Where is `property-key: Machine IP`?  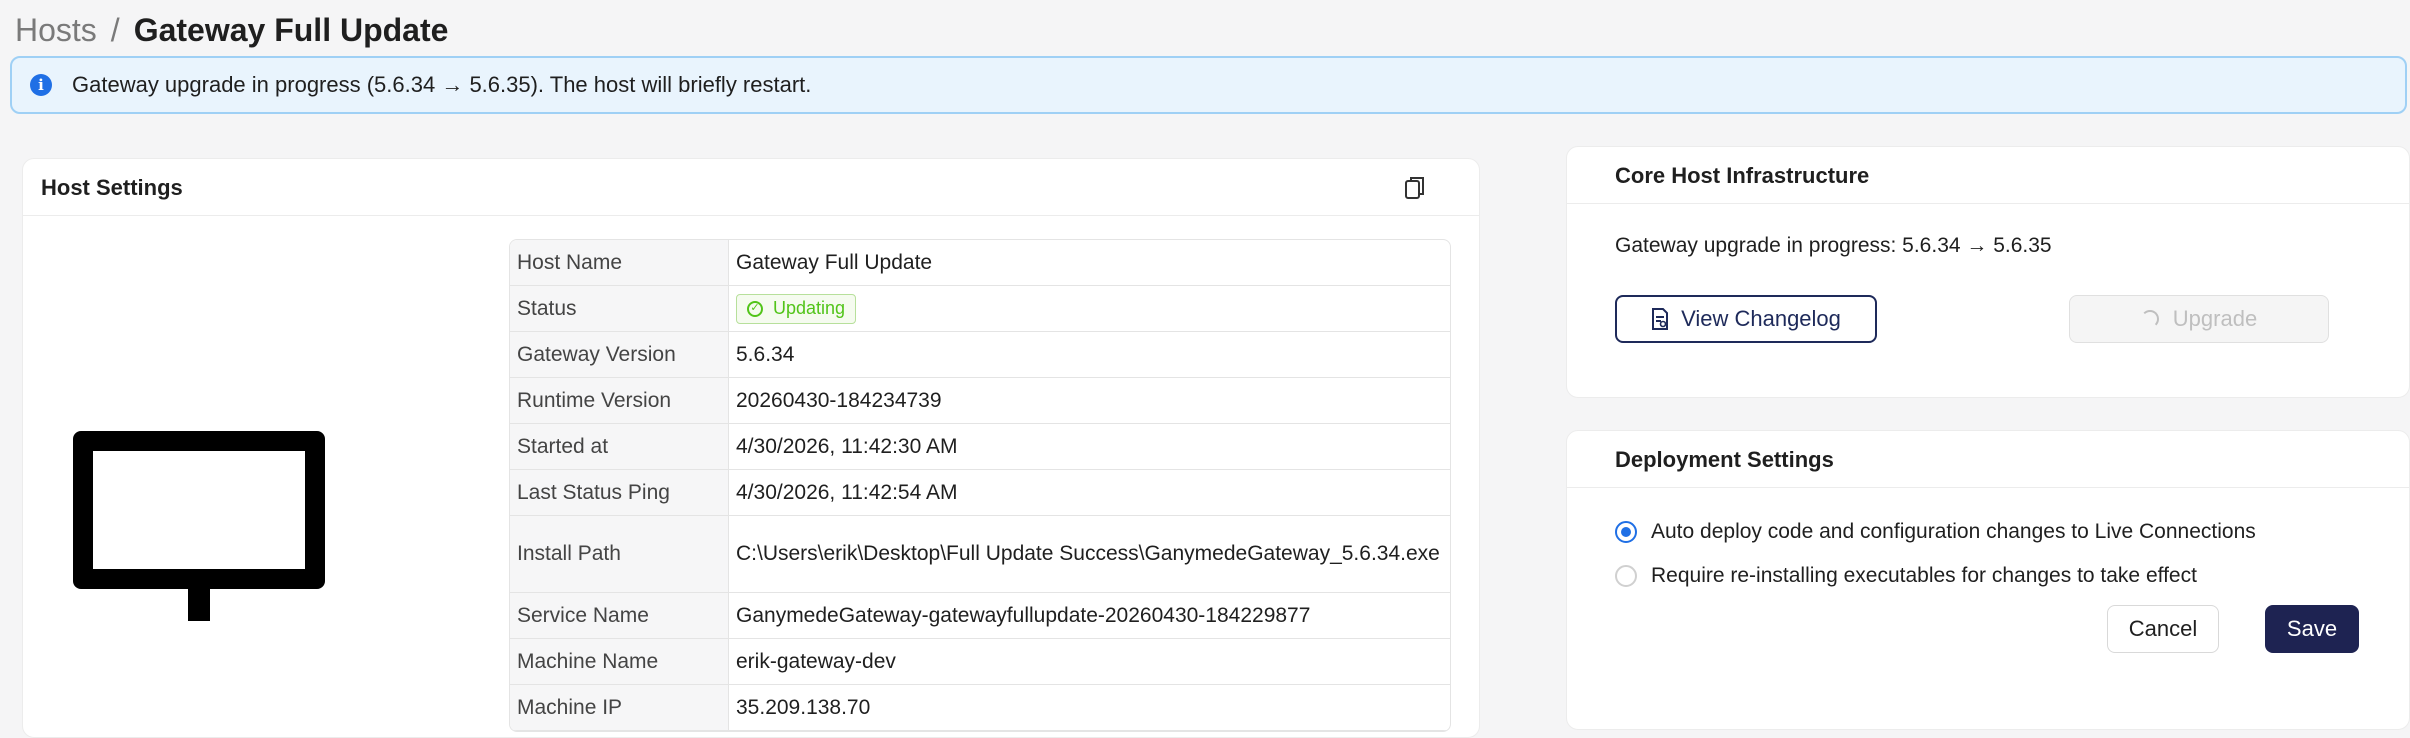
property-key: Machine IP is located at coordinates (619, 707).